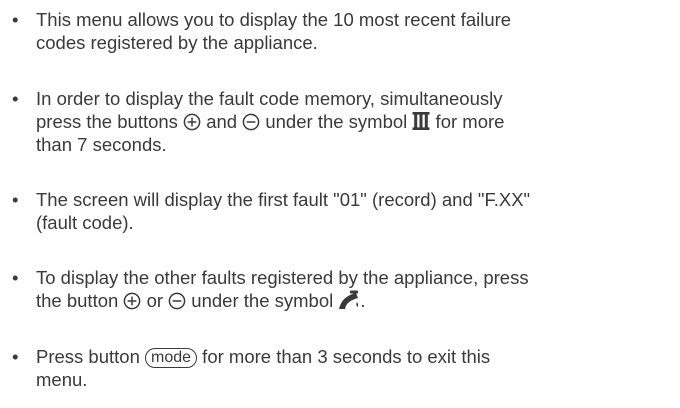 This screenshot has height=408, width=680. Describe the element at coordinates (349, 300) in the screenshot. I see `tap-icon` at that location.